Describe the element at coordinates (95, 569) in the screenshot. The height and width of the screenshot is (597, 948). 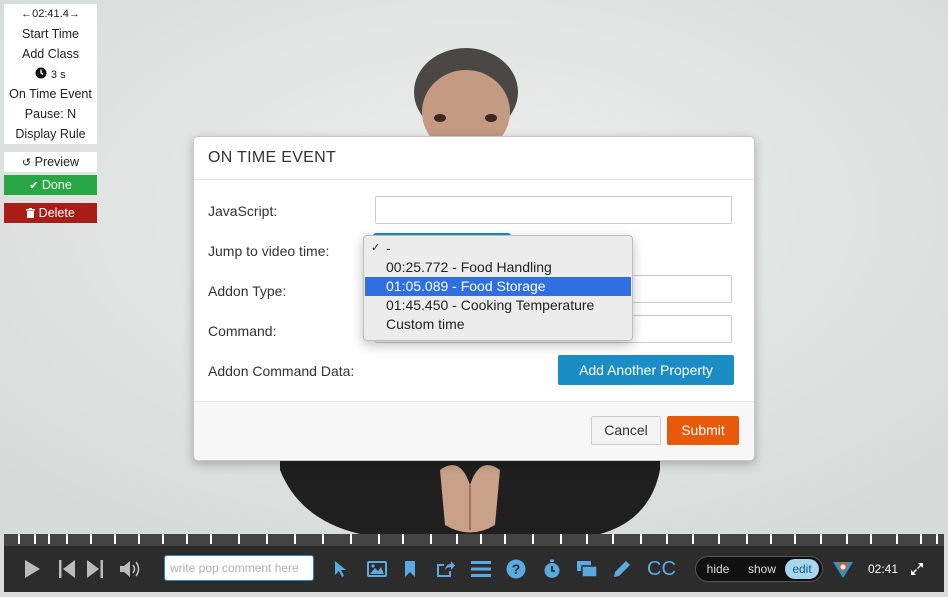
I see `next-icon` at that location.